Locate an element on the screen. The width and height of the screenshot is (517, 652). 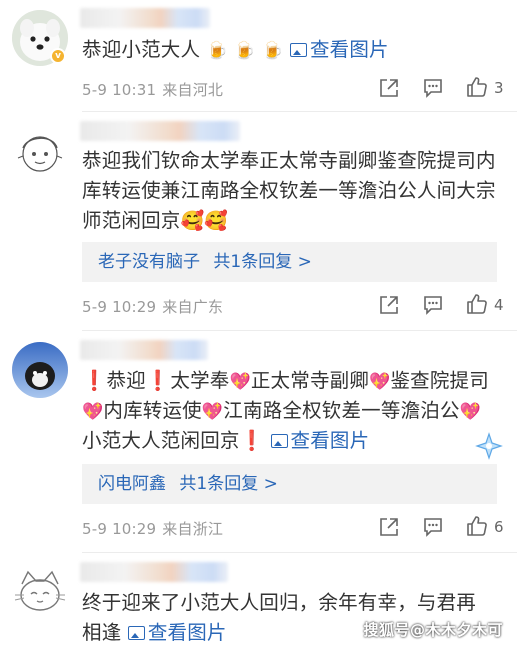
text-segment: 小范大人范闲回京 is located at coordinates (161, 440).